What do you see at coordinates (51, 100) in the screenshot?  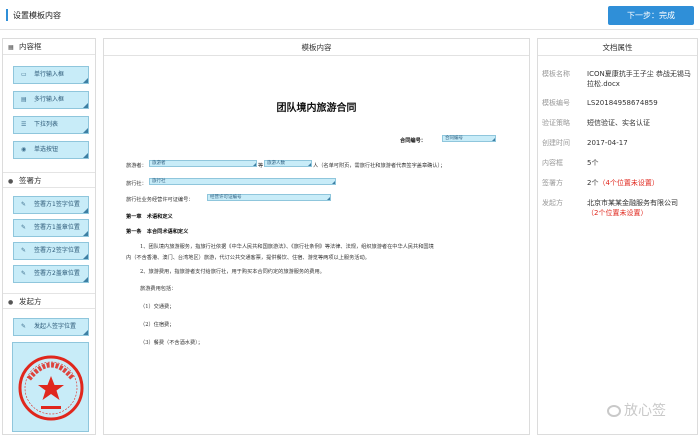 I see `multi-line-input-tool: ▤ 多行输入框` at bounding box center [51, 100].